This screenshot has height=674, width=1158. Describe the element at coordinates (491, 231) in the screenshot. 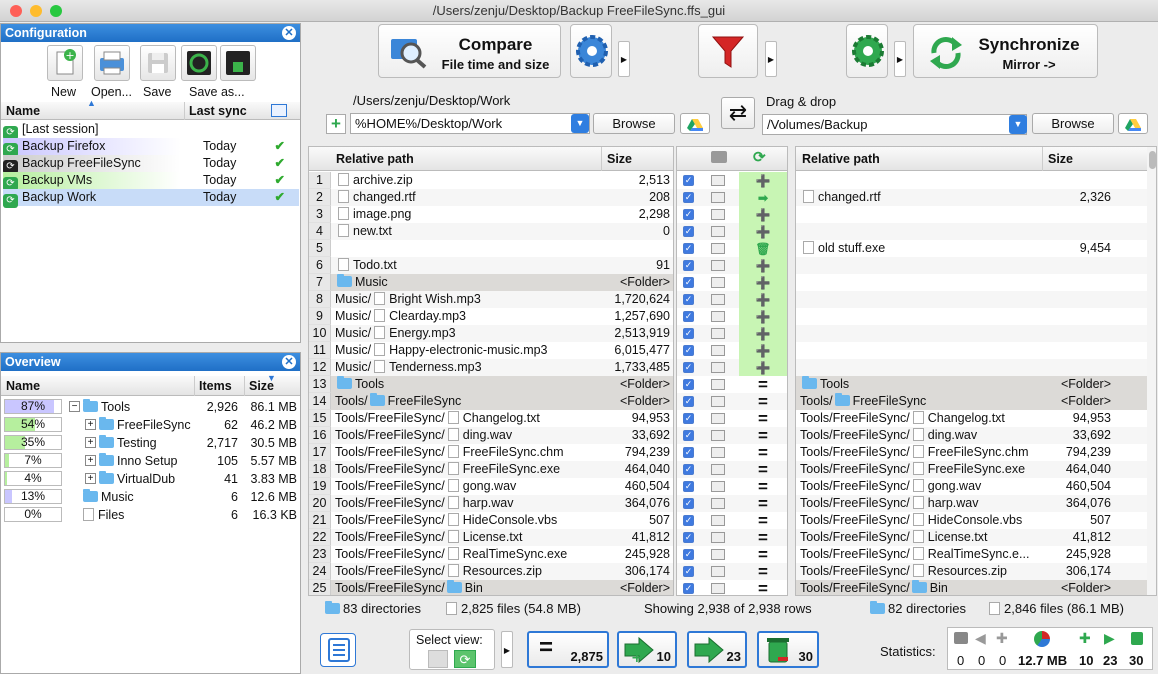

I see `grid-row: 4 new.txt 0` at that location.